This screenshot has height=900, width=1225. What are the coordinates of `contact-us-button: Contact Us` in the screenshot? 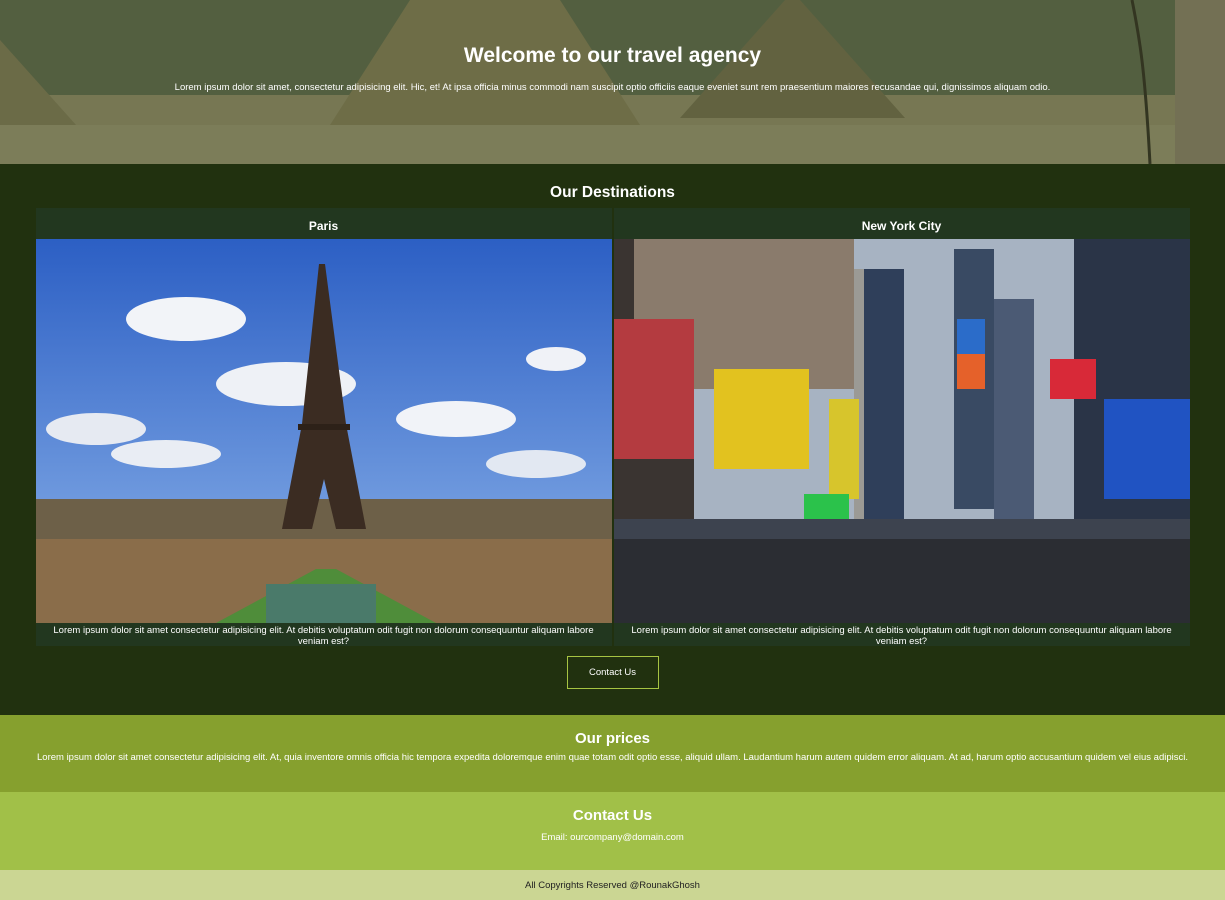 It's located at (612, 672).